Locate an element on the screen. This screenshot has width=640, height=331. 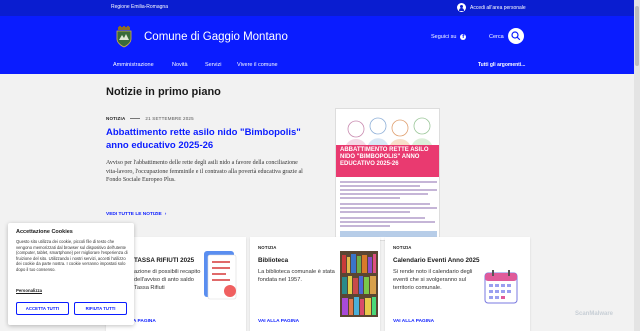
search-button is located at coordinates (516, 36).